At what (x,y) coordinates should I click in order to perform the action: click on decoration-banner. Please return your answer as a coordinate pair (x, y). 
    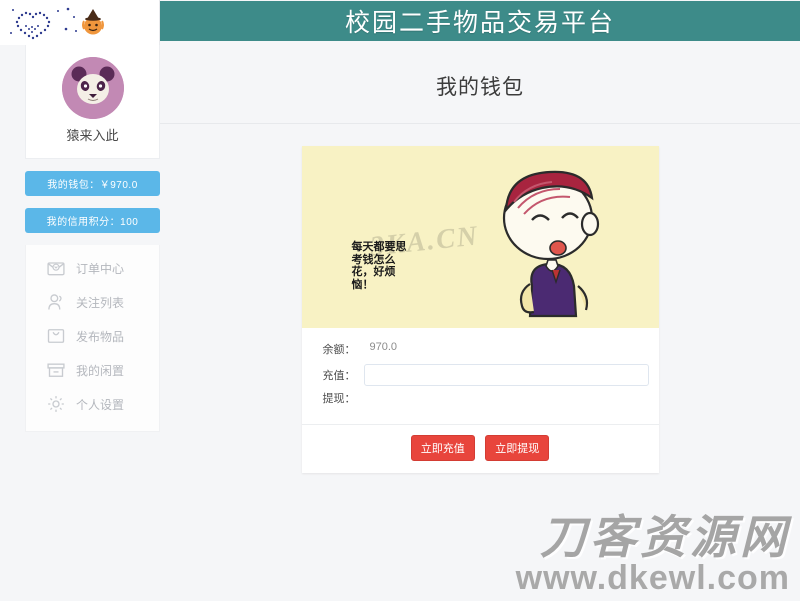
    Looking at the image, I should click on (80, 22).